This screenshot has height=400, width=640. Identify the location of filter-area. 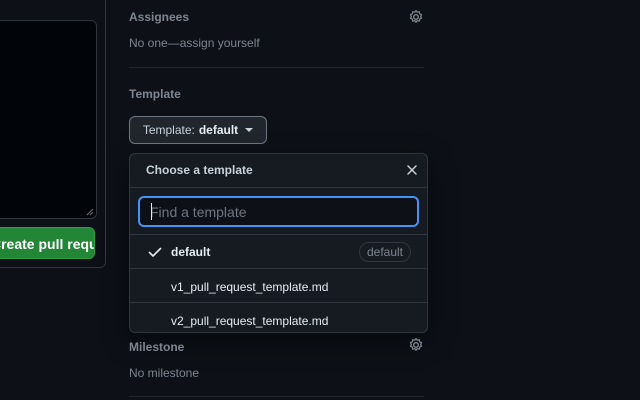
(278, 211).